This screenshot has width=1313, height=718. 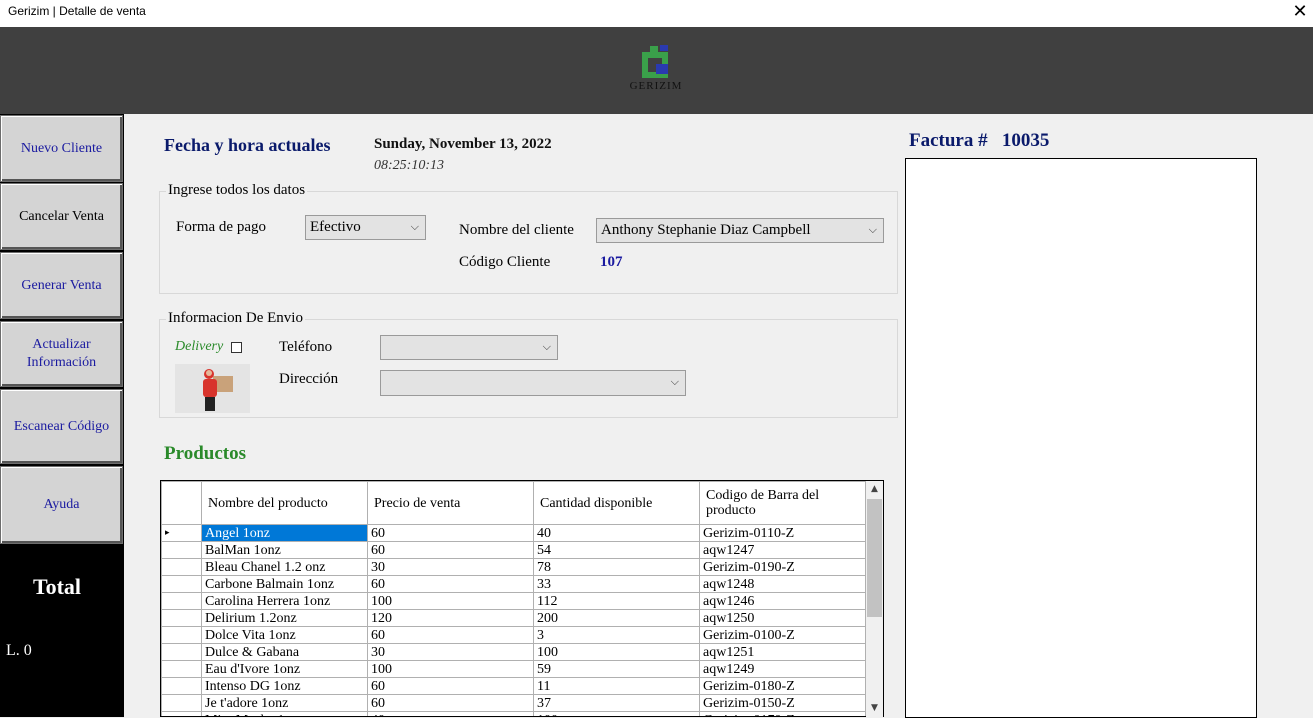 I want to click on scroll-down-icon: ▼, so click(x=874, y=708).